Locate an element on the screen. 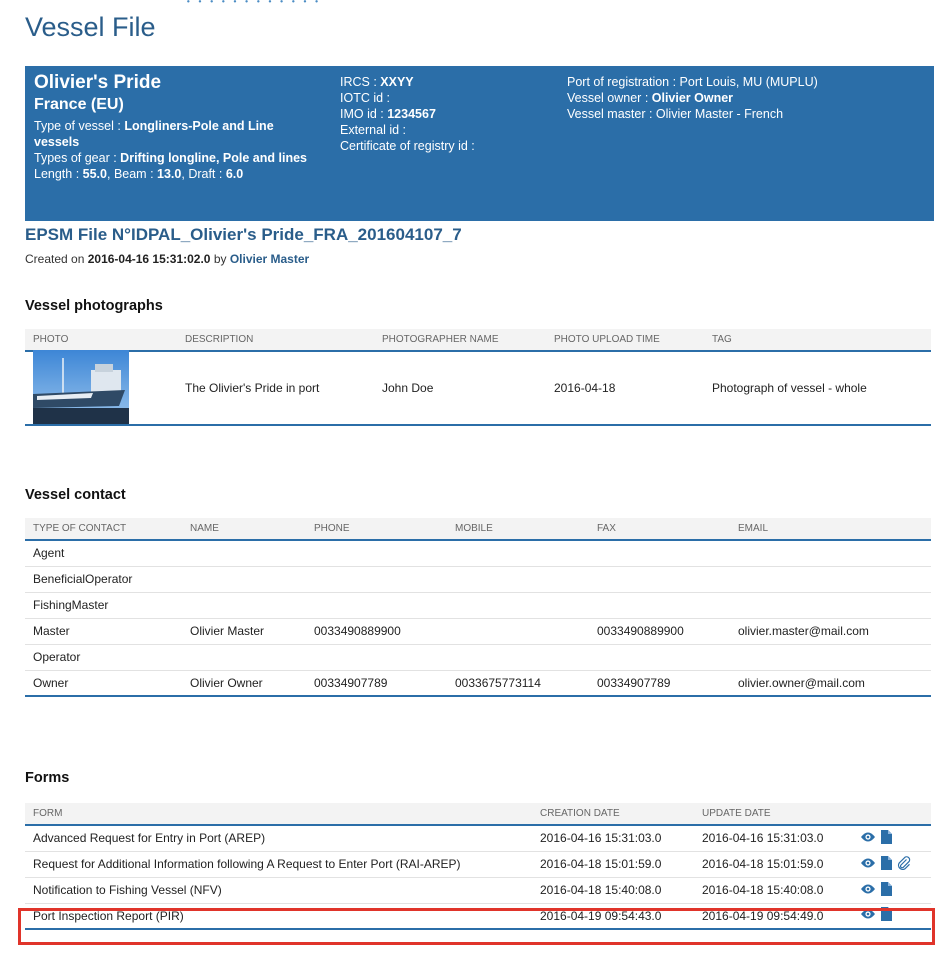  imo-id: IMO id : 1234567 is located at coordinates (450, 114).